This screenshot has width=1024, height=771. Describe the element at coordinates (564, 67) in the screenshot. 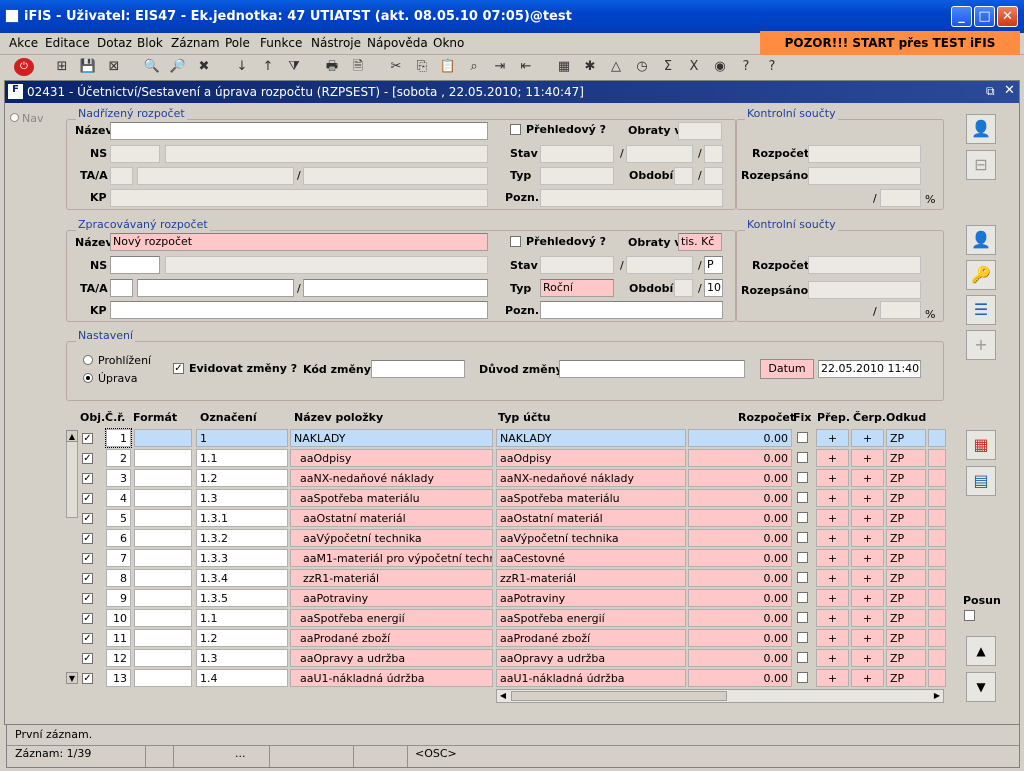

I see `calculator-icon: ▦` at that location.